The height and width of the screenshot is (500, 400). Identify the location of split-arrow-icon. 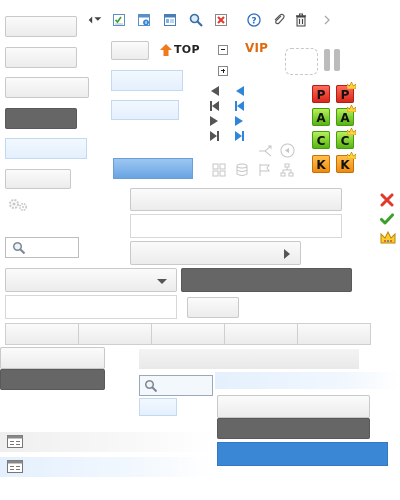
(266, 152).